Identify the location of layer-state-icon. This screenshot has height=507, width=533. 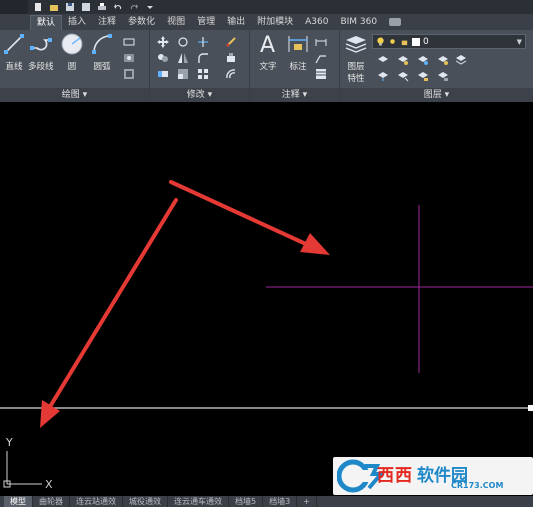
(383, 60).